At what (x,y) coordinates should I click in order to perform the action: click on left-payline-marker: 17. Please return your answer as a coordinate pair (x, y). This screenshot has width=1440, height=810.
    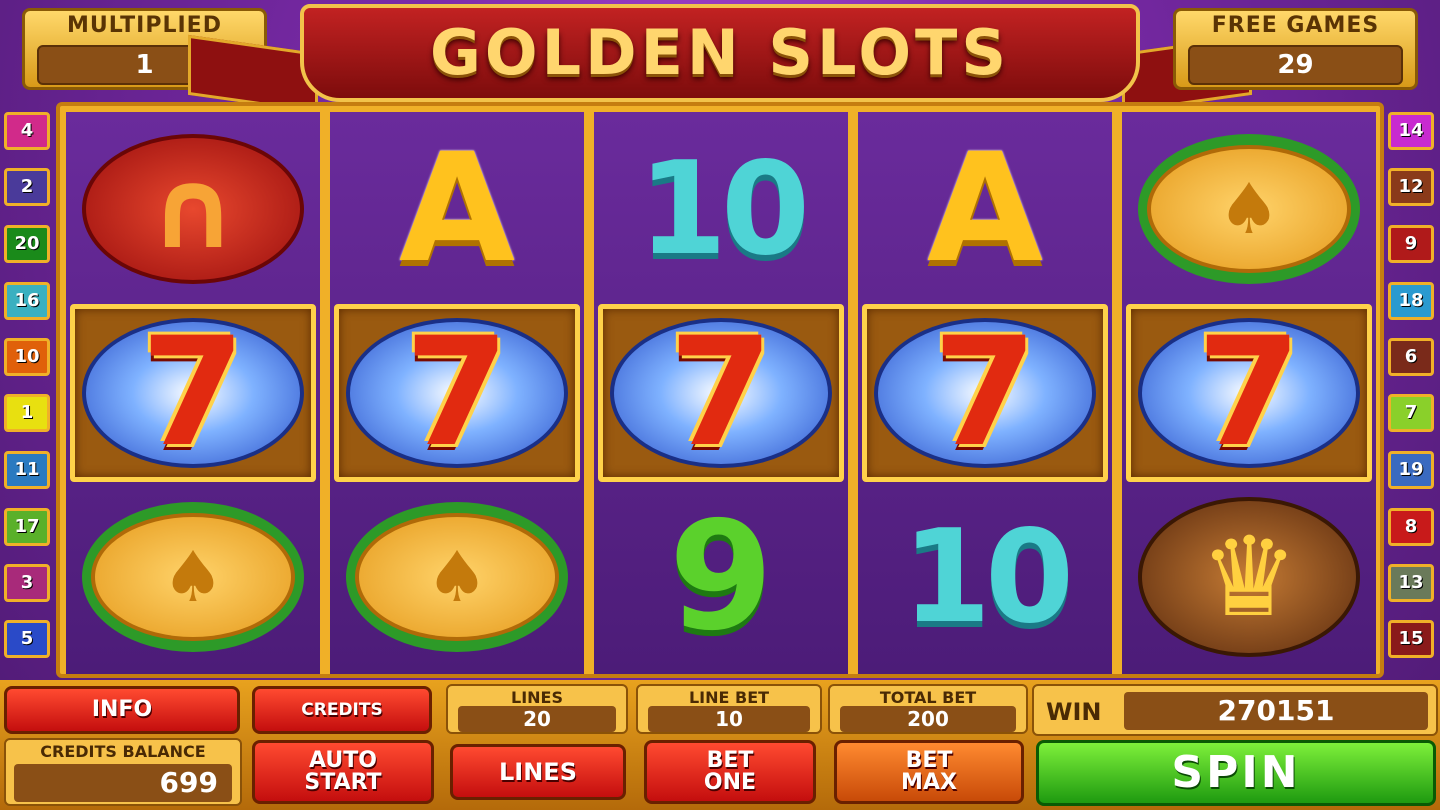
    Looking at the image, I should click on (27, 527).